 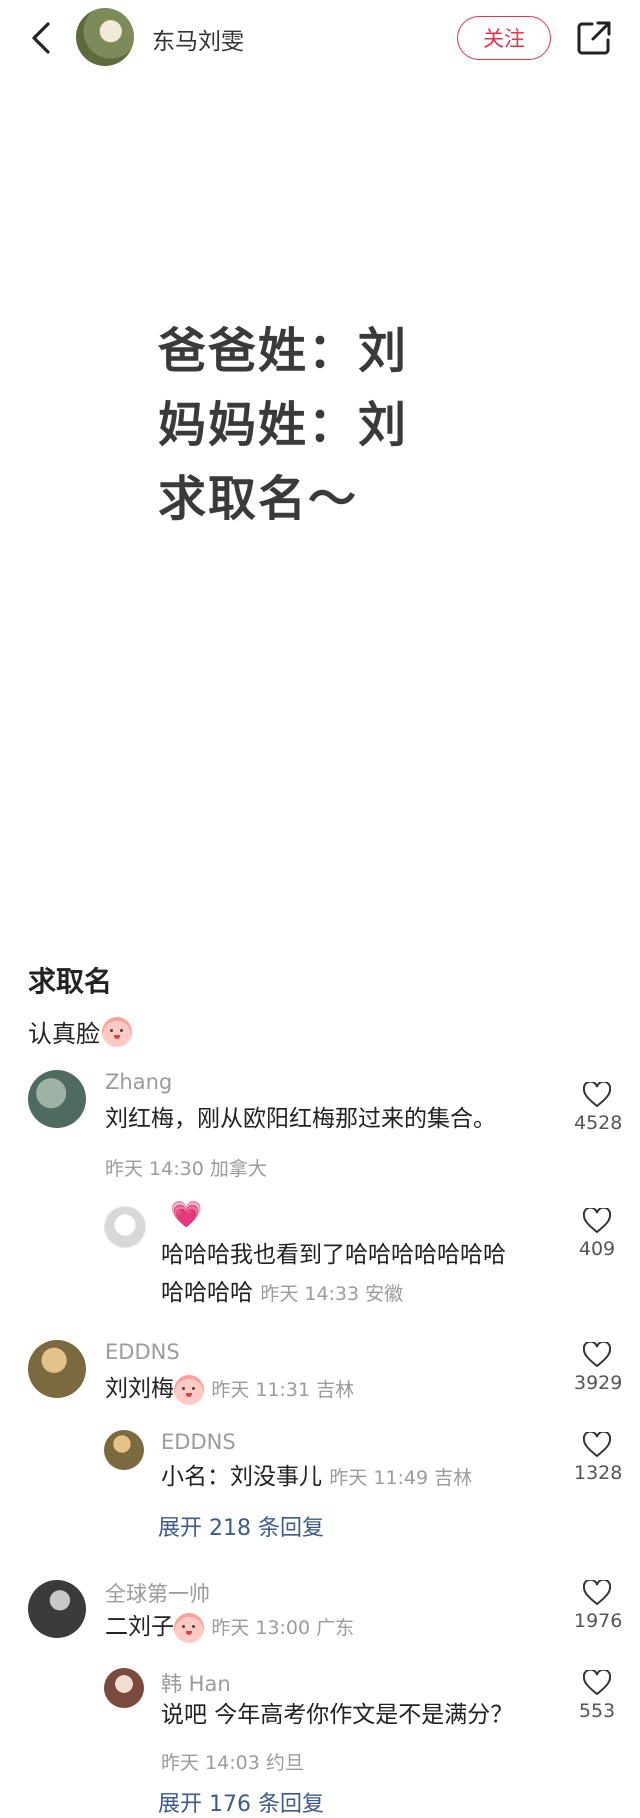 I want to click on heart-emoji-icon: 💗, so click(x=186, y=1215).